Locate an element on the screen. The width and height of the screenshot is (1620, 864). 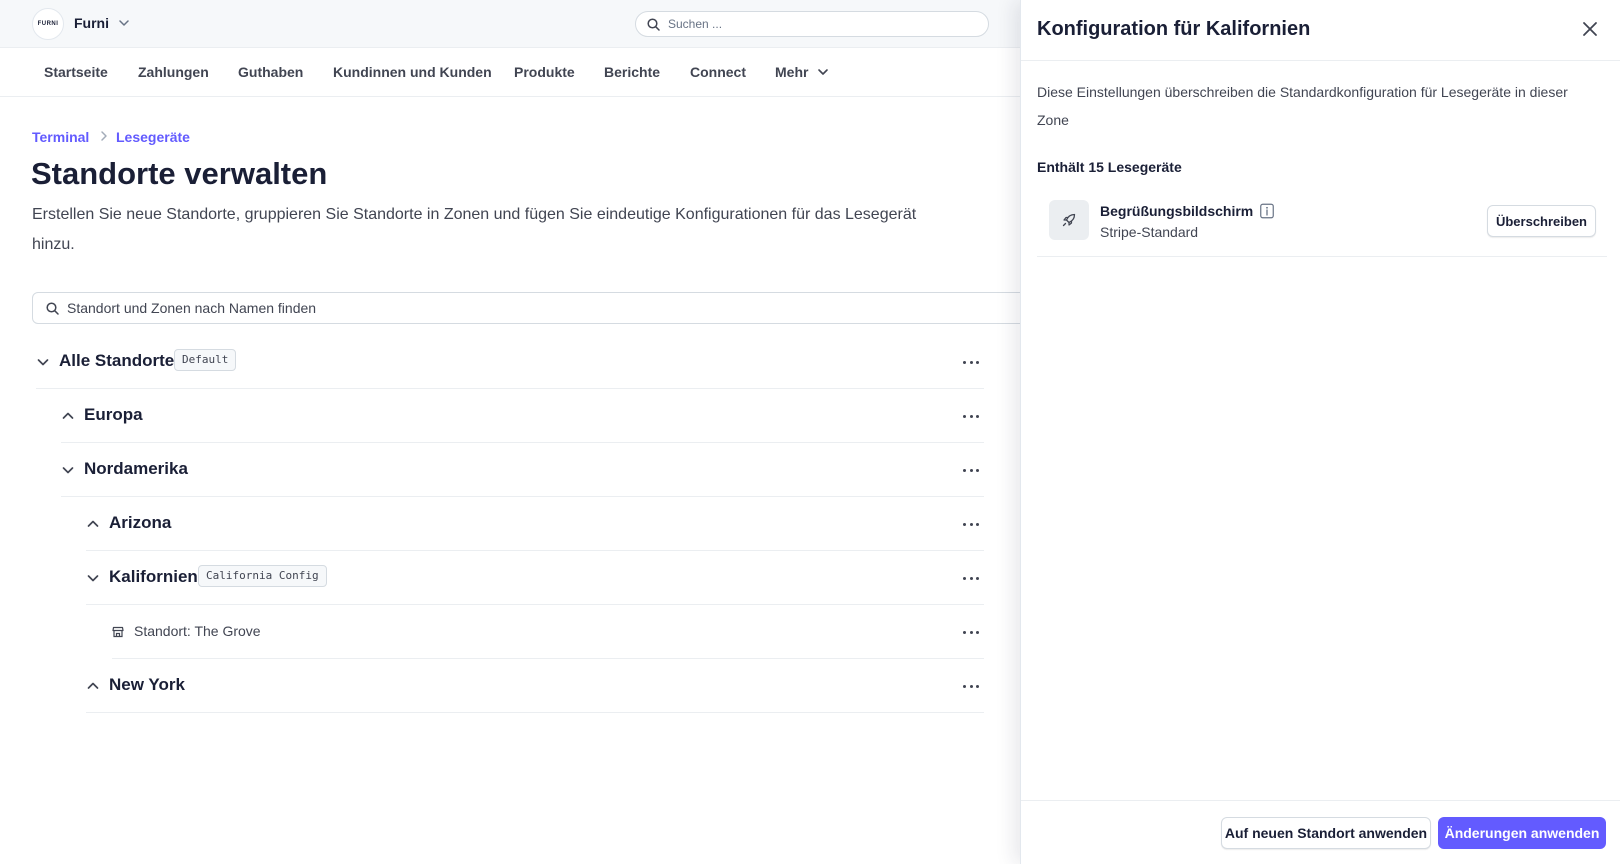
tree-row-label: Arizona is located at coordinates (140, 522).